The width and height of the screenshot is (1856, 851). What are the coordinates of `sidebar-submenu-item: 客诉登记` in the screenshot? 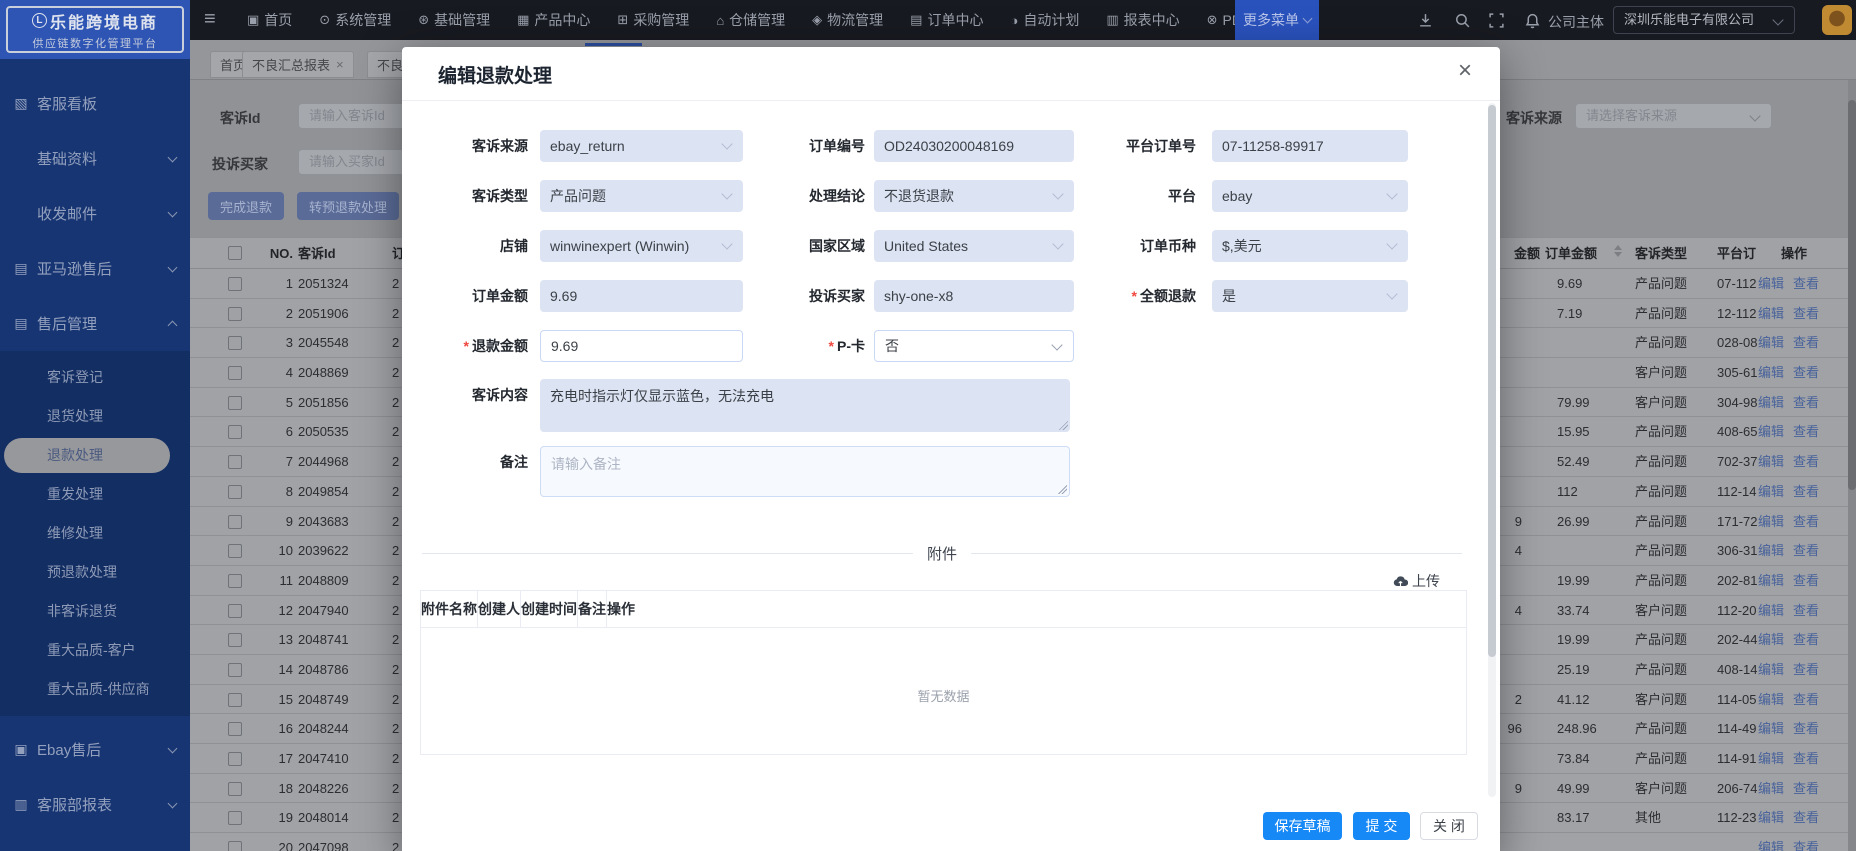 It's located at (95, 377).